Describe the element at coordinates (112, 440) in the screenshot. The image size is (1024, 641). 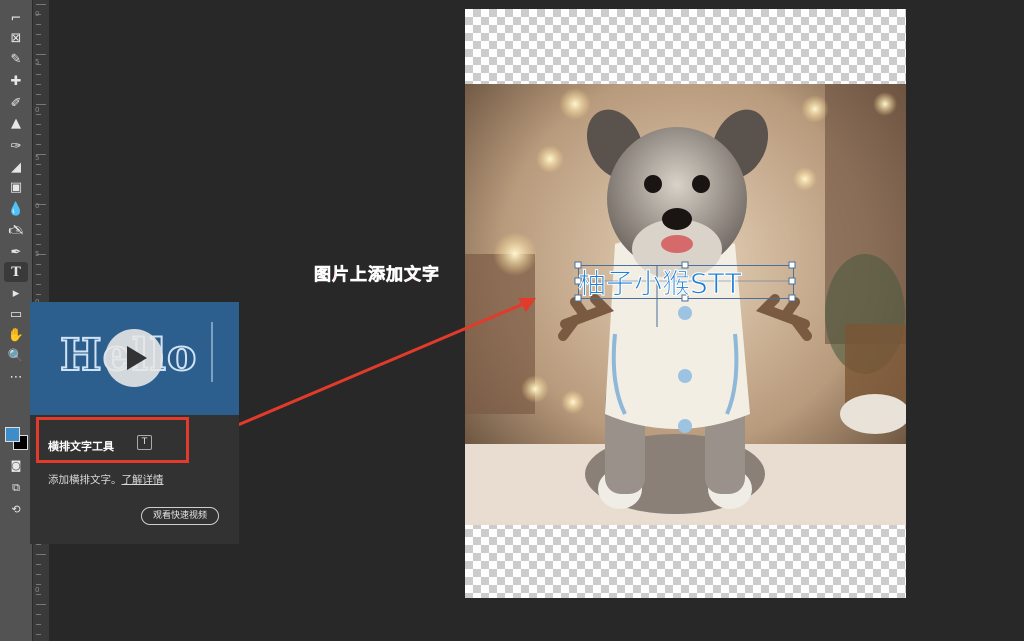
I see `highlight-box` at that location.